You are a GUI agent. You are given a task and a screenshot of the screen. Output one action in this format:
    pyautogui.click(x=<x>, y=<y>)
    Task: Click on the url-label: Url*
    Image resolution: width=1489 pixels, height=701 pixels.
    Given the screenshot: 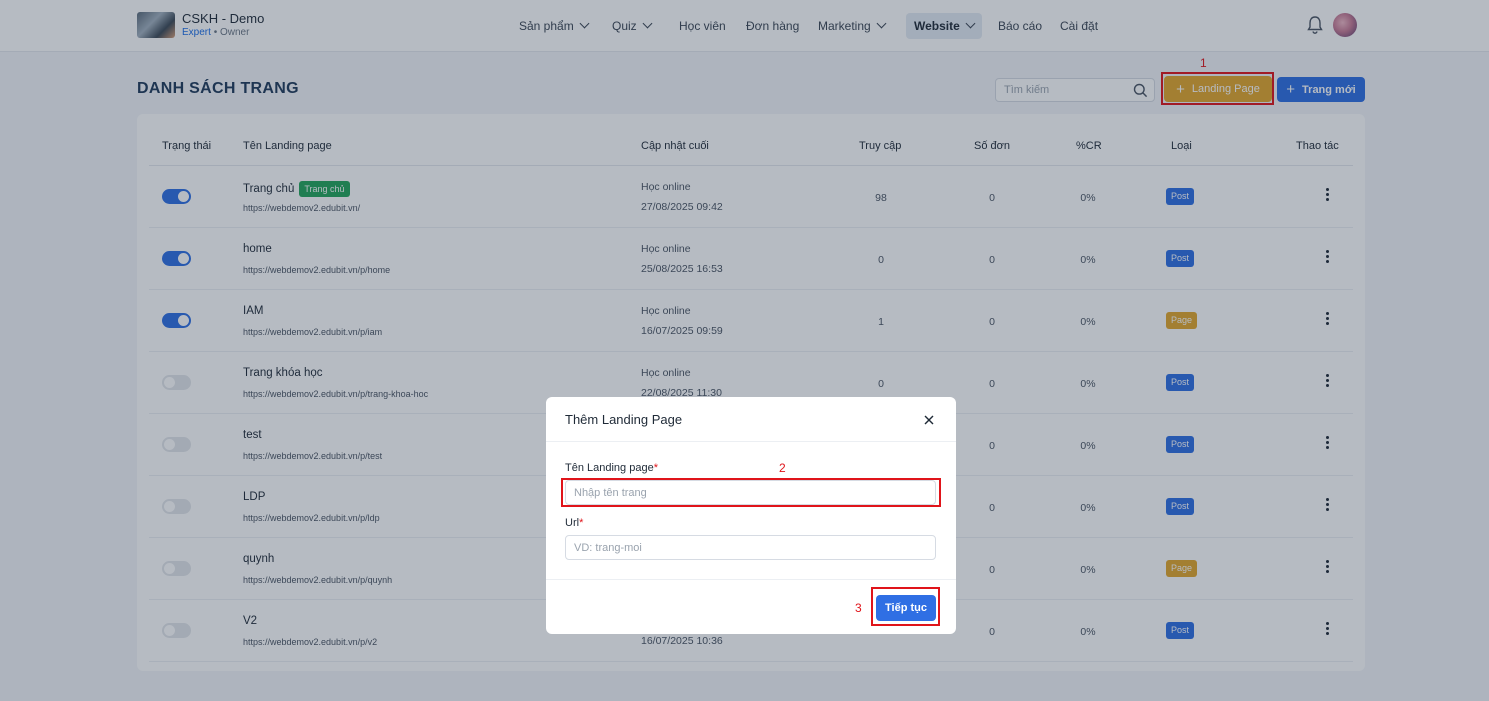 What is the action you would take?
    pyautogui.click(x=574, y=523)
    